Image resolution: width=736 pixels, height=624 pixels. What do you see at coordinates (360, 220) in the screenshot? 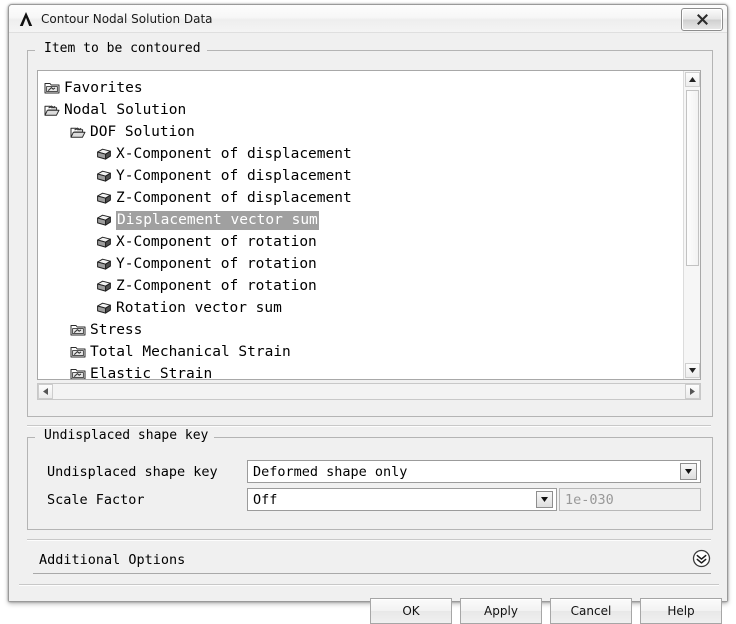
I see `tree-item-selected: Displacement vector sum` at bounding box center [360, 220].